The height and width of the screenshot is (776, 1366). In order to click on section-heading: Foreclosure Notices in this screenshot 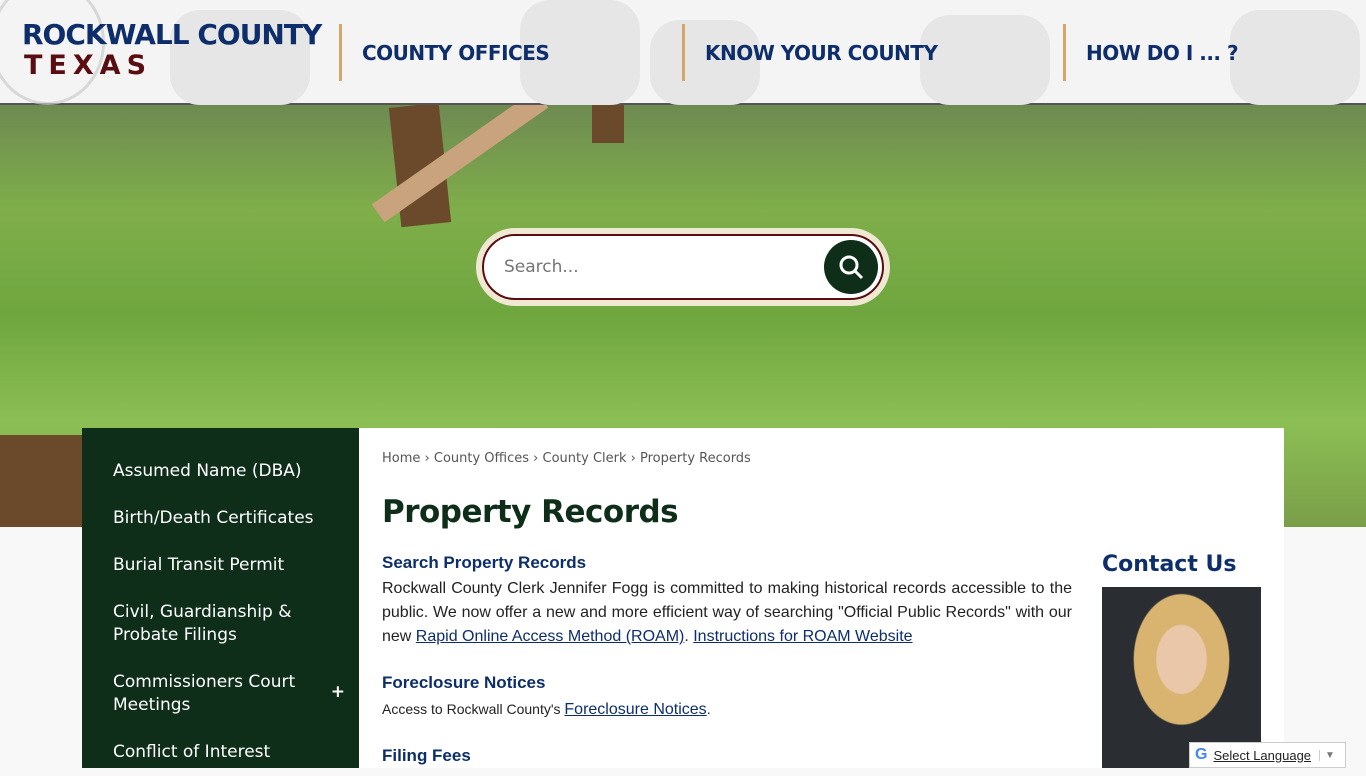, I will do `click(464, 682)`.